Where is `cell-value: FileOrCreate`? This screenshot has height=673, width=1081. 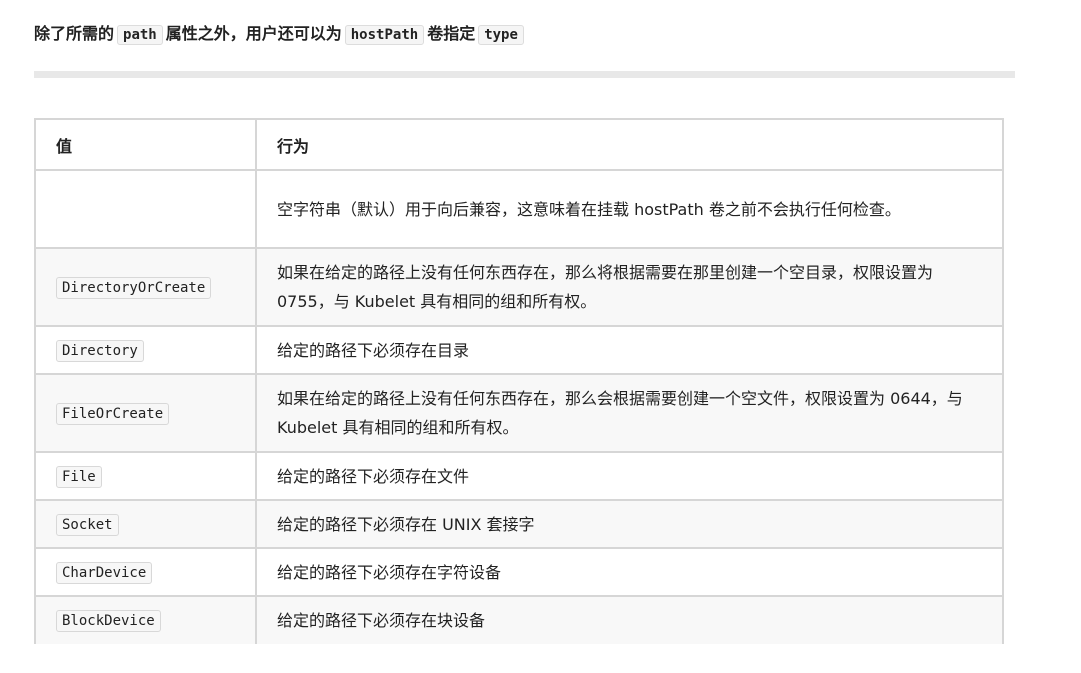 cell-value: FileOrCreate is located at coordinates (145, 413).